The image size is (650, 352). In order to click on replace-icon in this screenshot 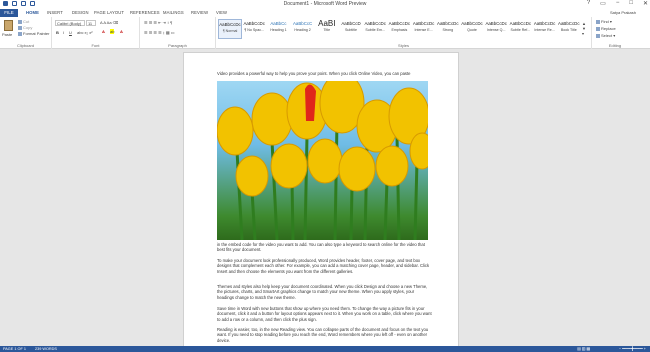, I will do `click(598, 28)`.